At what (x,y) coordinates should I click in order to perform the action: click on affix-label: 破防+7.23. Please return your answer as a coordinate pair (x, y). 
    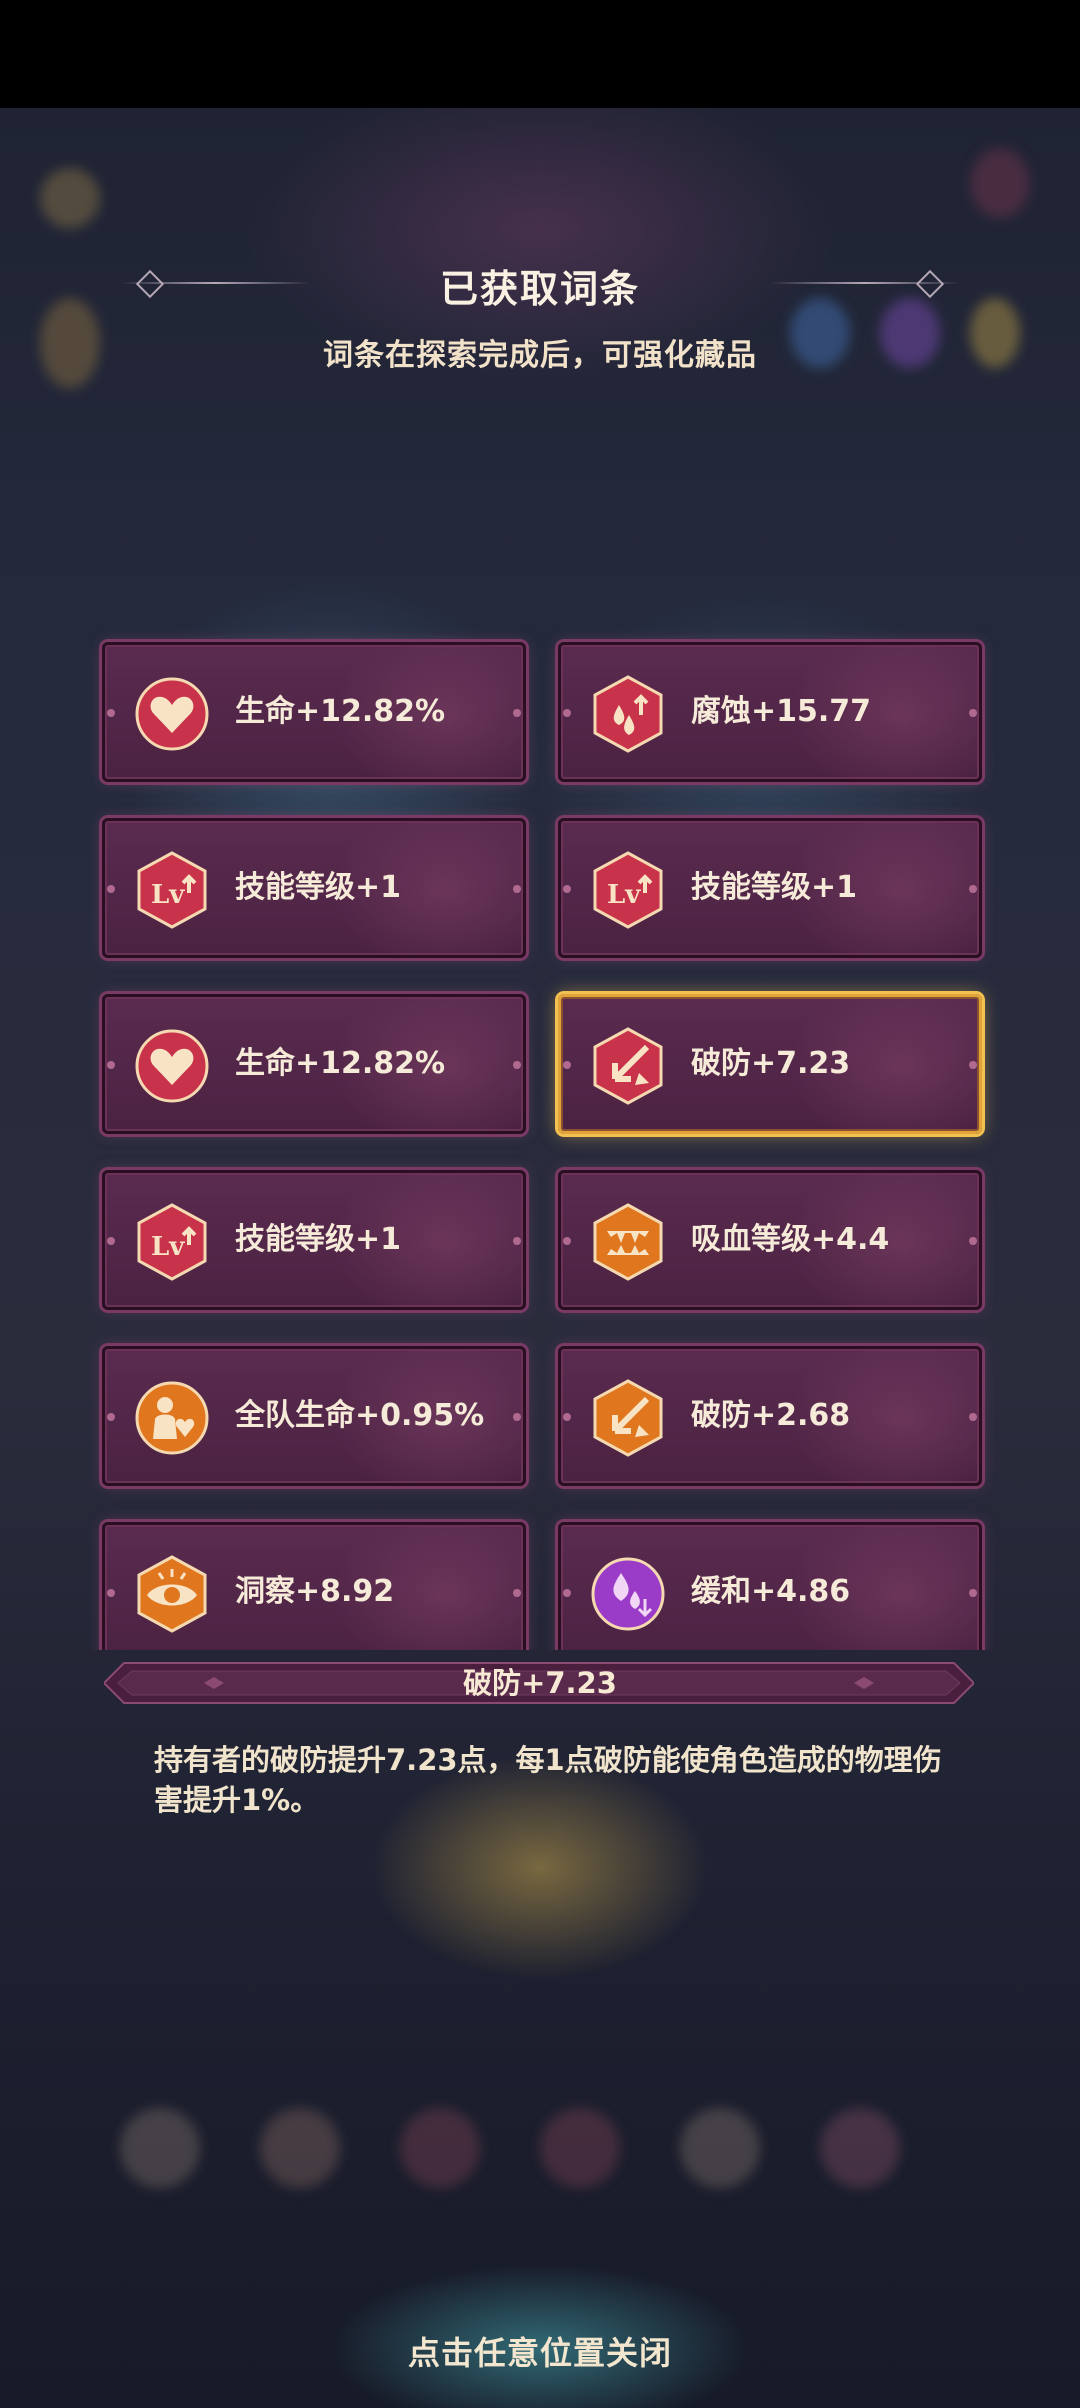
    Looking at the image, I should click on (771, 1063).